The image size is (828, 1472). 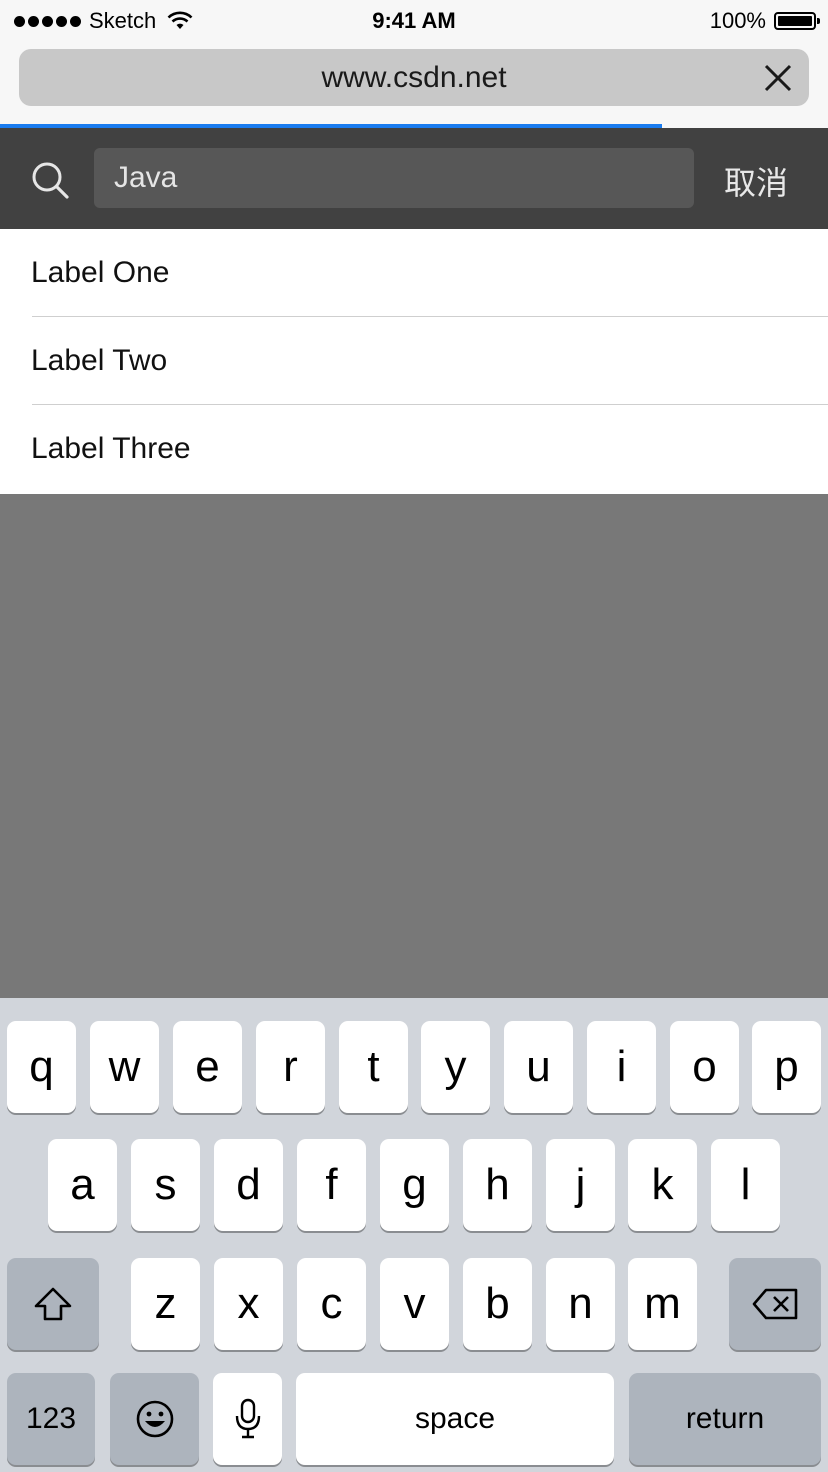 I want to click on search-icon, so click(x=50, y=180).